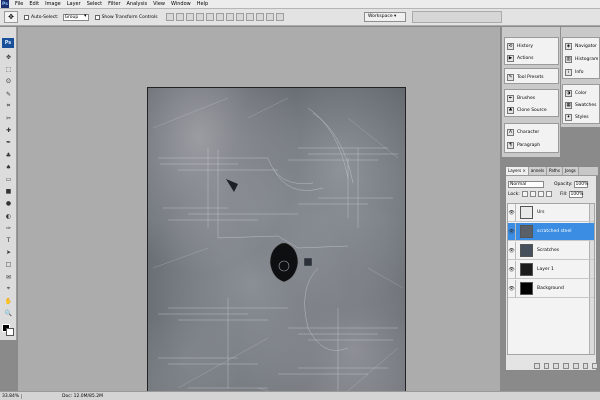 Image resolution: width=600 pixels, height=400 pixels. I want to click on new-layer-icon, so click(585, 365).